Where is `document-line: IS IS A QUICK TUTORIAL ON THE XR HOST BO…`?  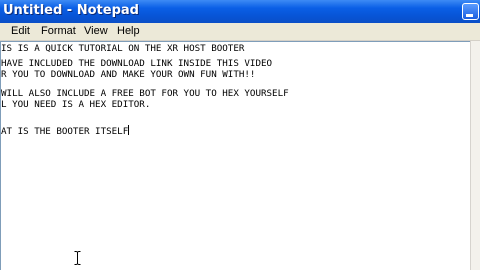
document-line: IS IS A QUICK TUTORIAL ON THE XR HOST BO… is located at coordinates (123, 48).